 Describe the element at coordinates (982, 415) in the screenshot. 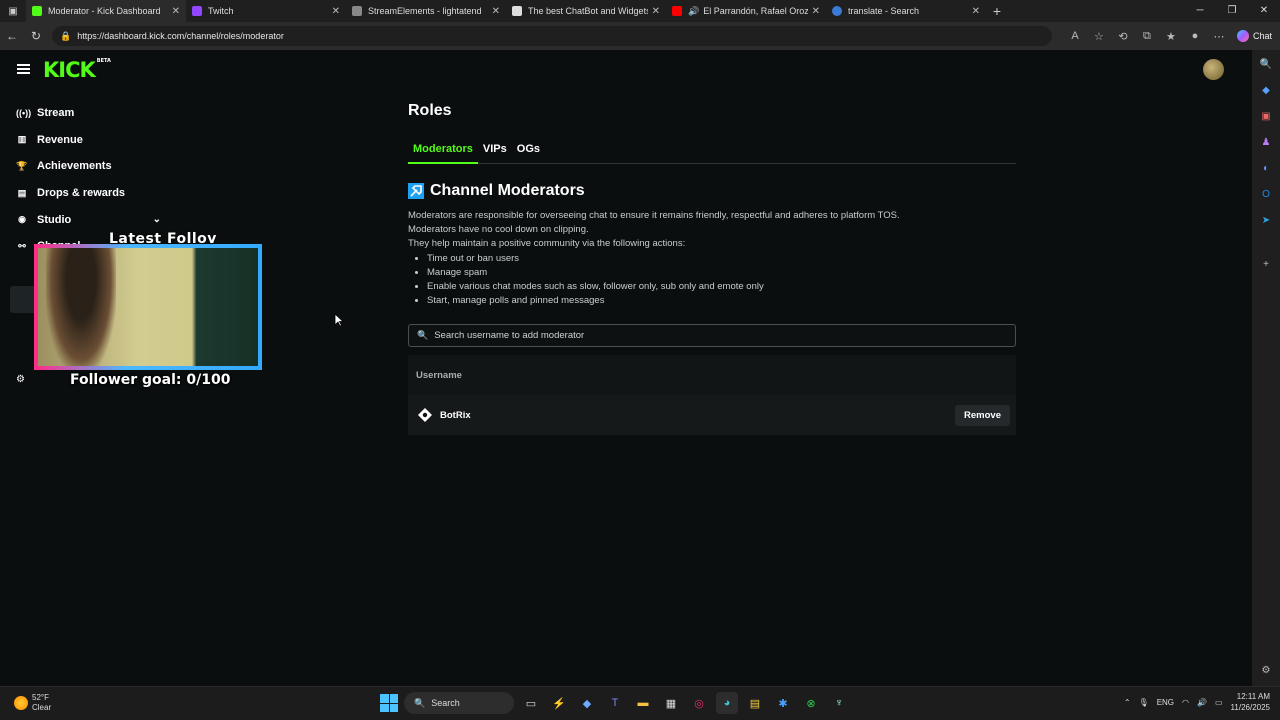

I see `remove-moderator-button: Remove` at that location.